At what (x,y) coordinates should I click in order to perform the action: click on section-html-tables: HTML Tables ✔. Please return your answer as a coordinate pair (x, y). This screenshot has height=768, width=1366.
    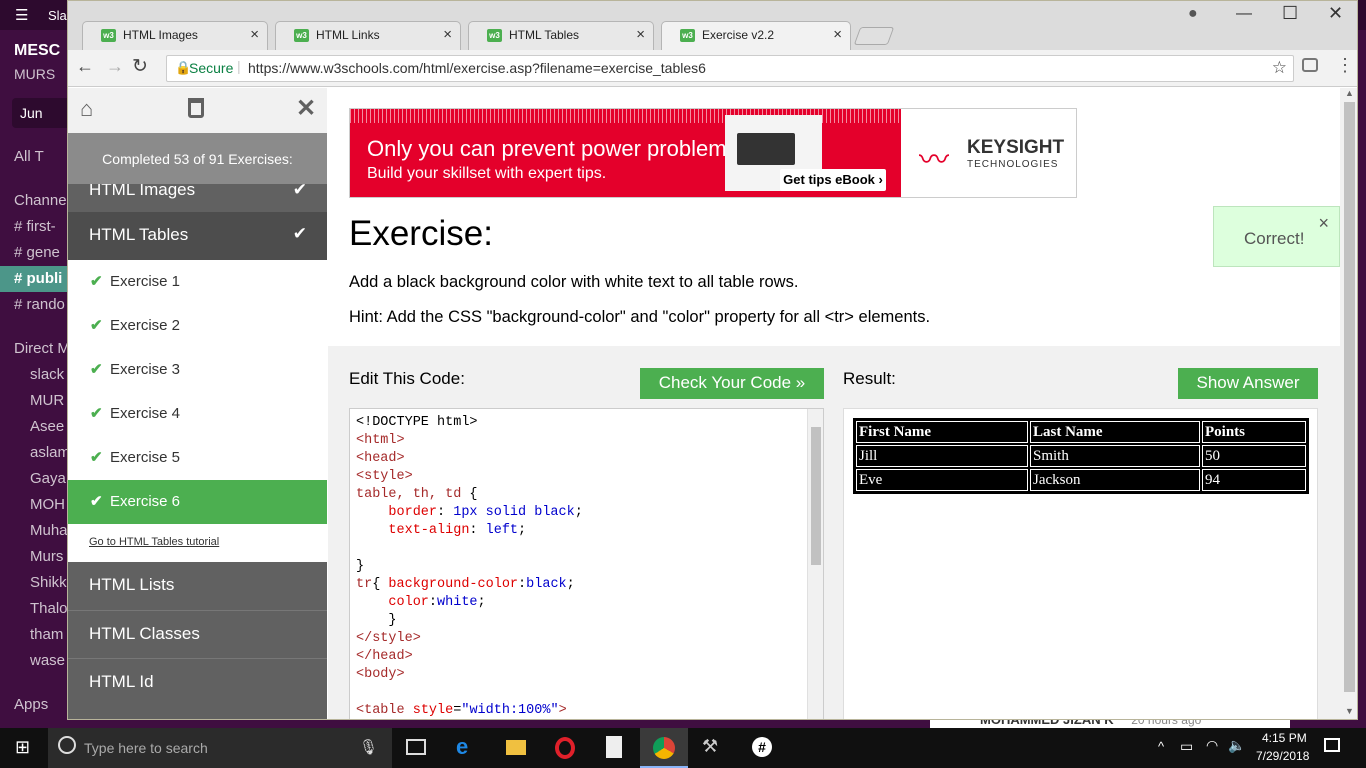
    Looking at the image, I should click on (197, 236).